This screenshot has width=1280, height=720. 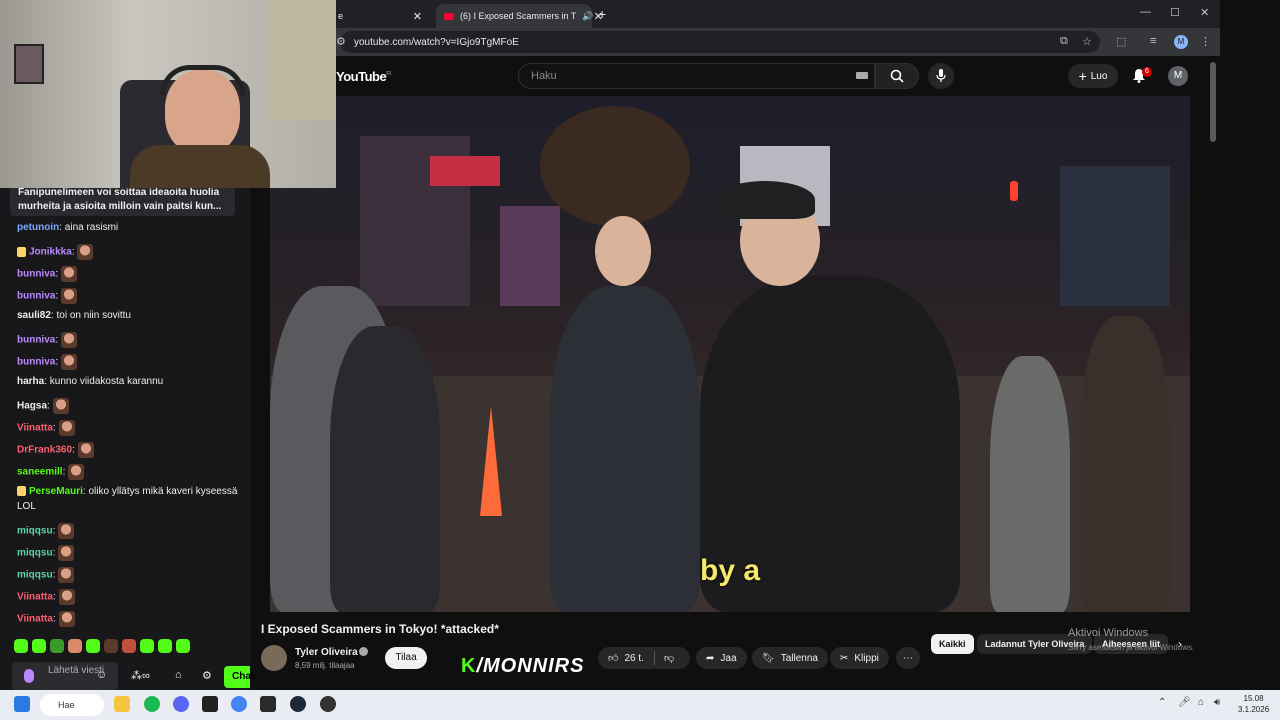 I want to click on microphone-icon, so click(x=29, y=676).